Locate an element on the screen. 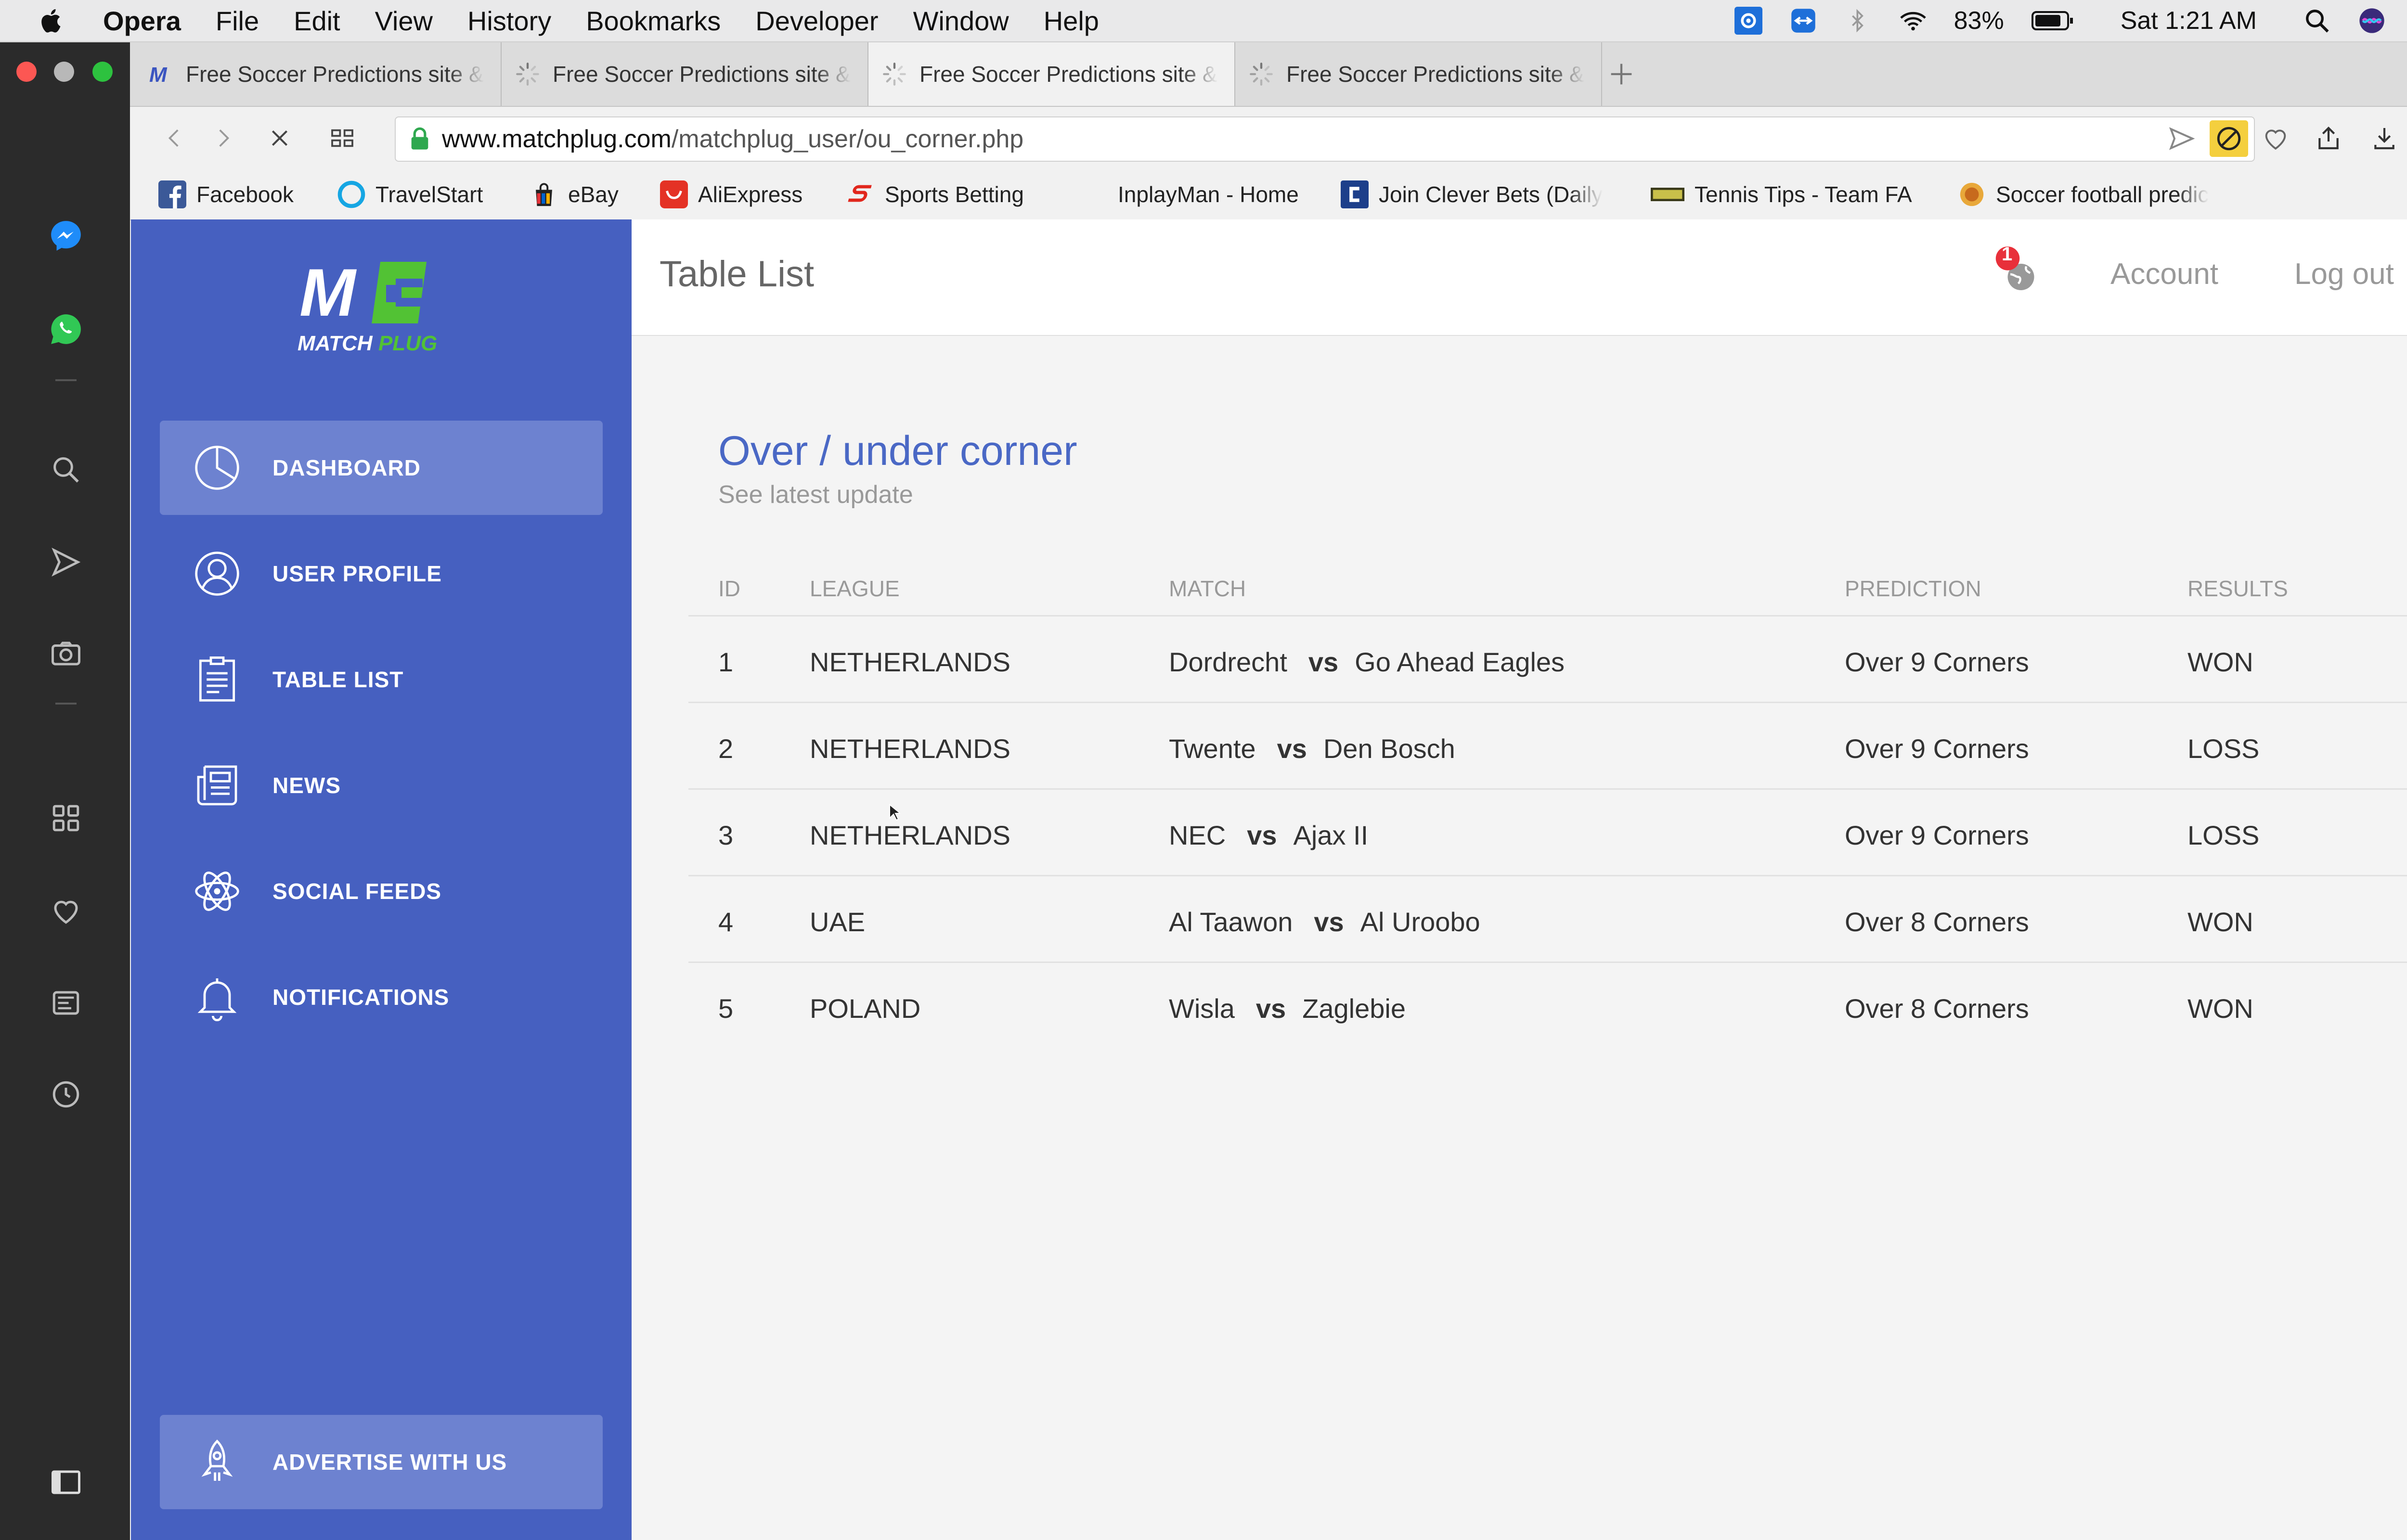 This screenshot has width=2407, height=1540. bookmark-ebay: eBay is located at coordinates (574, 194).